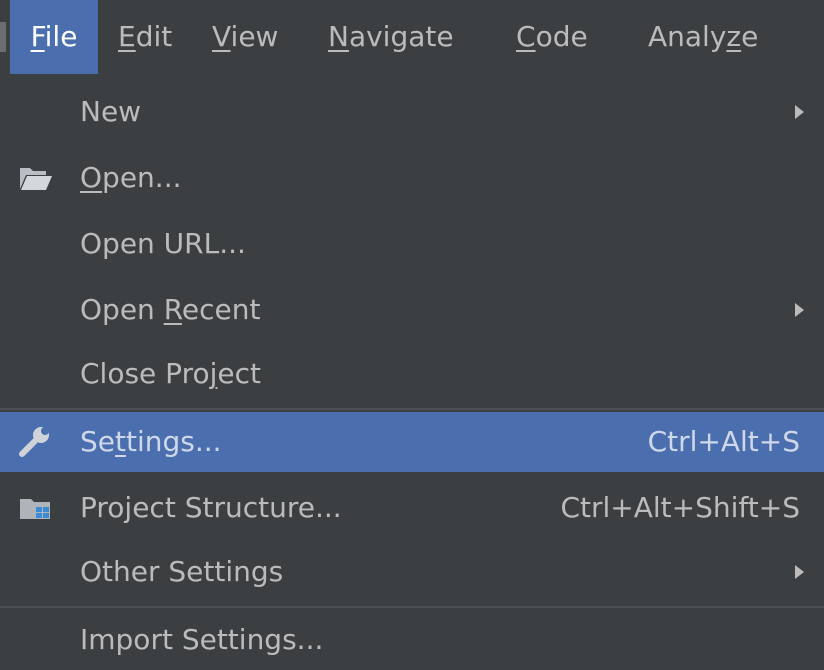 This screenshot has height=670, width=824. I want to click on menu-code: Code, so click(552, 37).